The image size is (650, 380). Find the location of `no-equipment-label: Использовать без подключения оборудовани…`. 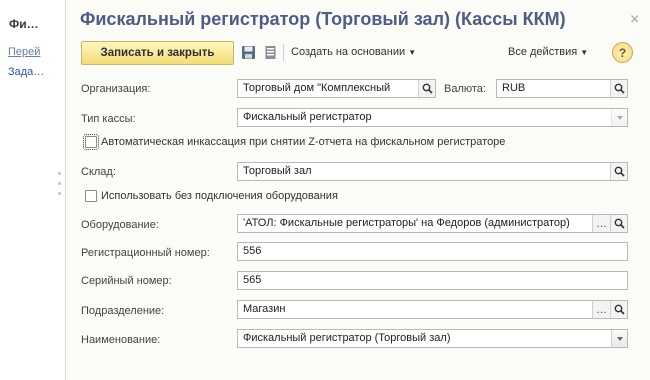

no-equipment-label: Использовать без подключения оборудовани… is located at coordinates (219, 196).